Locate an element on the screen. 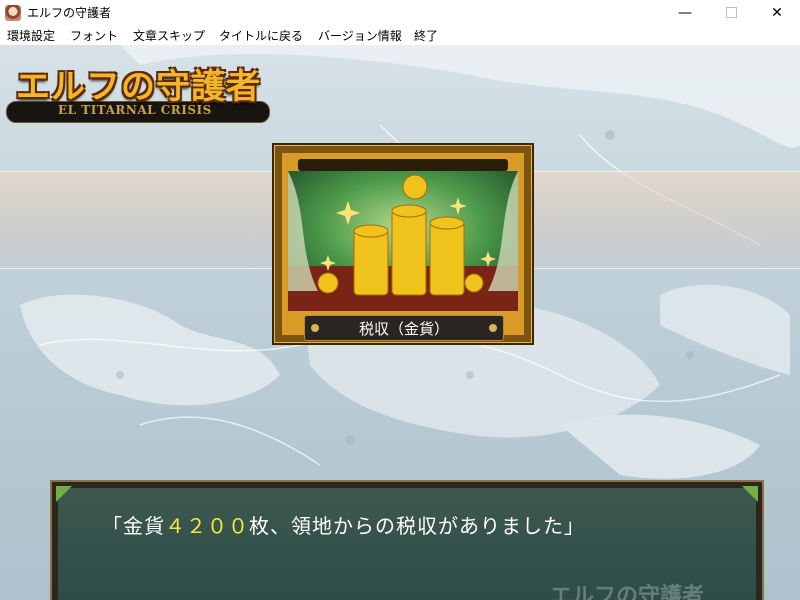  event-panel-label: 税収（金貨） is located at coordinates (404, 328).